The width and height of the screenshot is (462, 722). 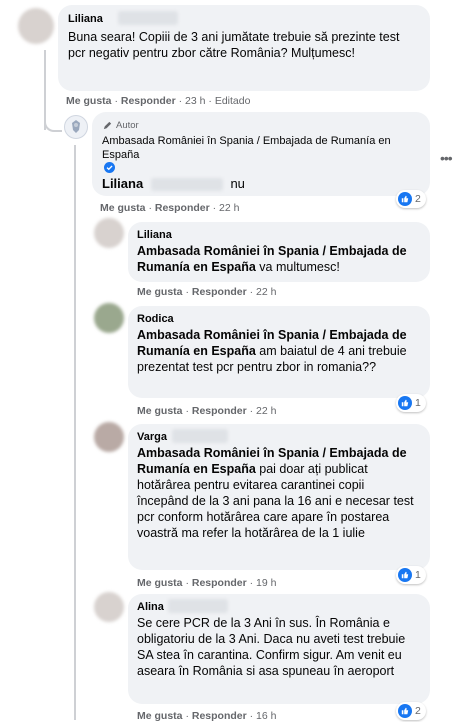 What do you see at coordinates (266, 716) in the screenshot?
I see `timestamp: 16 h` at bounding box center [266, 716].